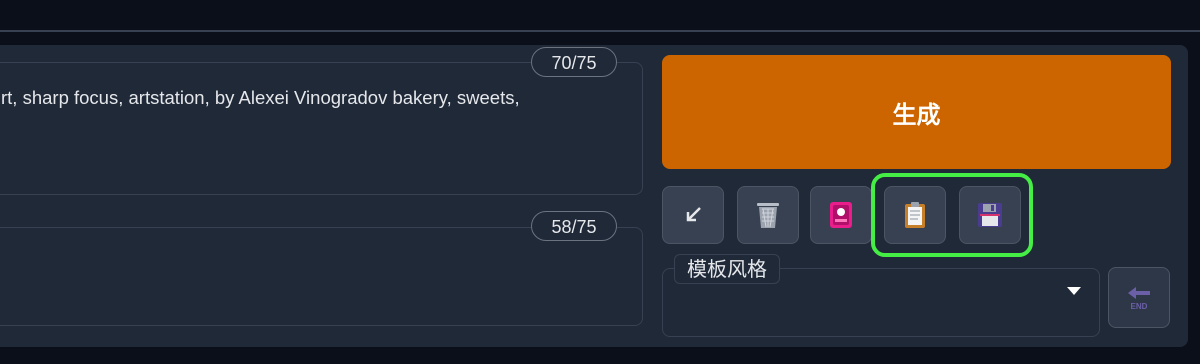 This screenshot has width=1200, height=364. I want to click on apply-style-button: END, so click(1139, 297).